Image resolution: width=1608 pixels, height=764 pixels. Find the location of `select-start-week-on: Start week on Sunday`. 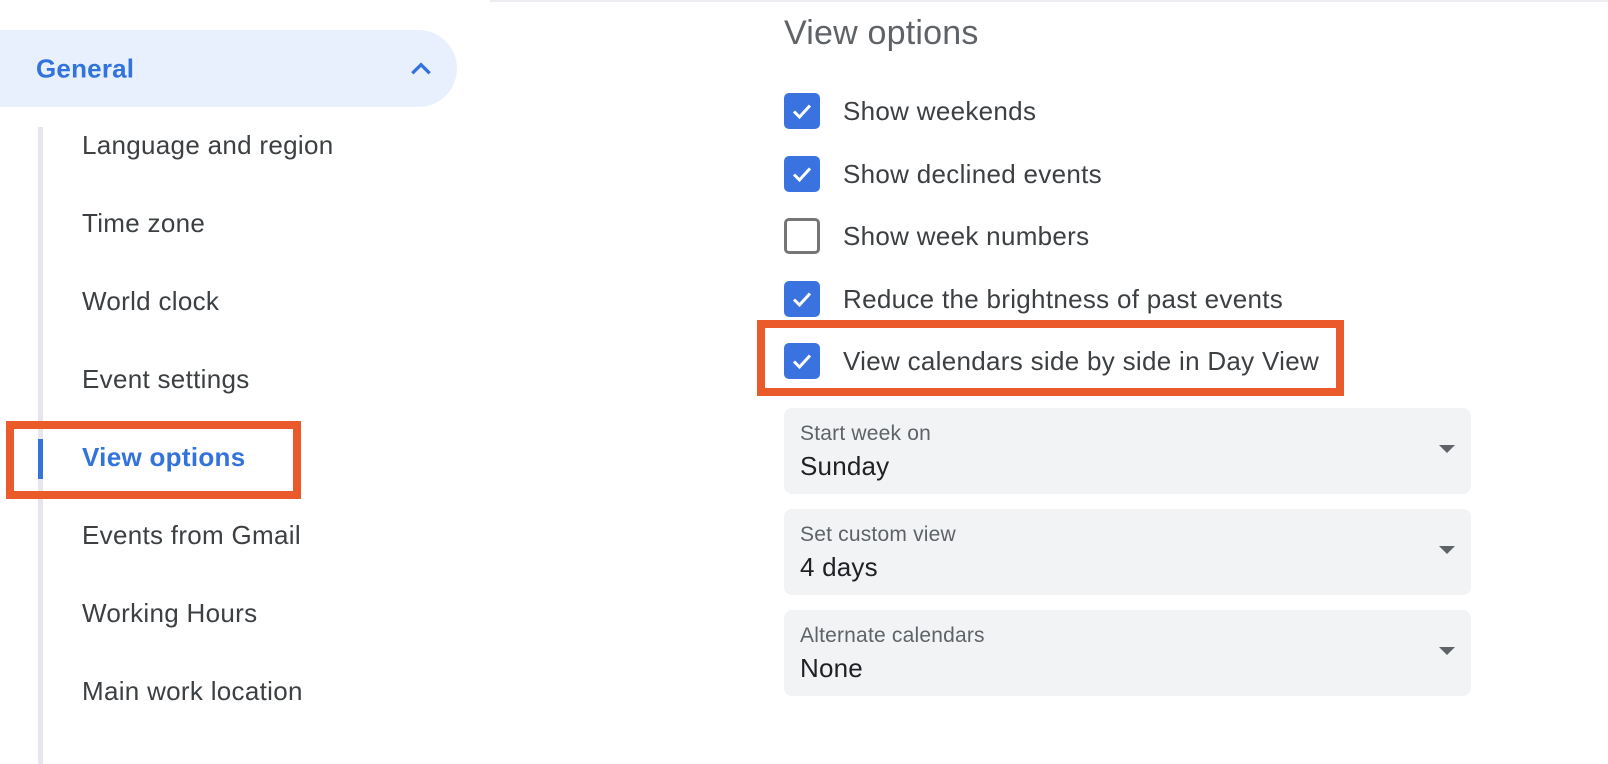

select-start-week-on: Start week on Sunday is located at coordinates (1127, 451).